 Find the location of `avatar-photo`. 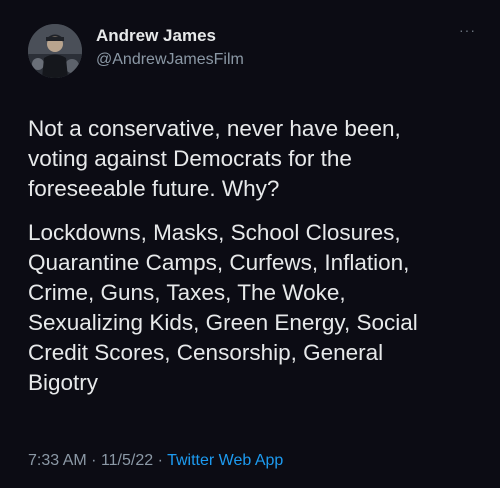

avatar-photo is located at coordinates (55, 51).